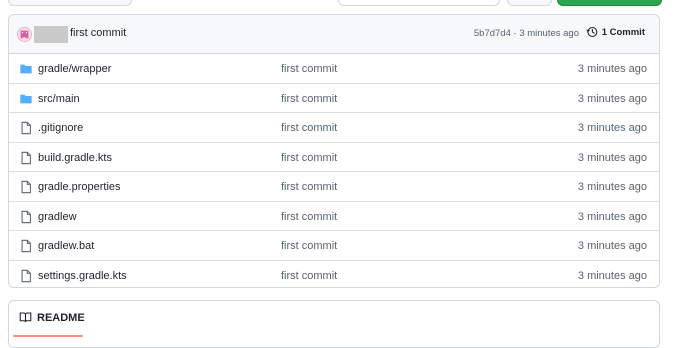 Image resolution: width=680 pixels, height=348 pixels. I want to click on latest-commit-message: first commit, so click(98, 33).